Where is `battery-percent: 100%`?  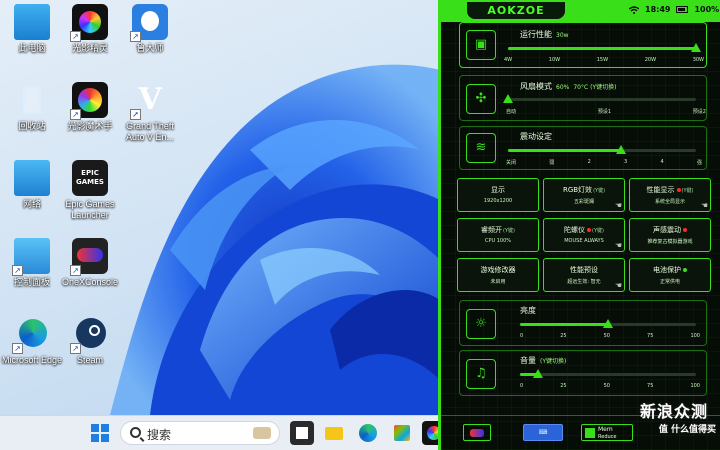 battery-percent: 100% is located at coordinates (707, 9).